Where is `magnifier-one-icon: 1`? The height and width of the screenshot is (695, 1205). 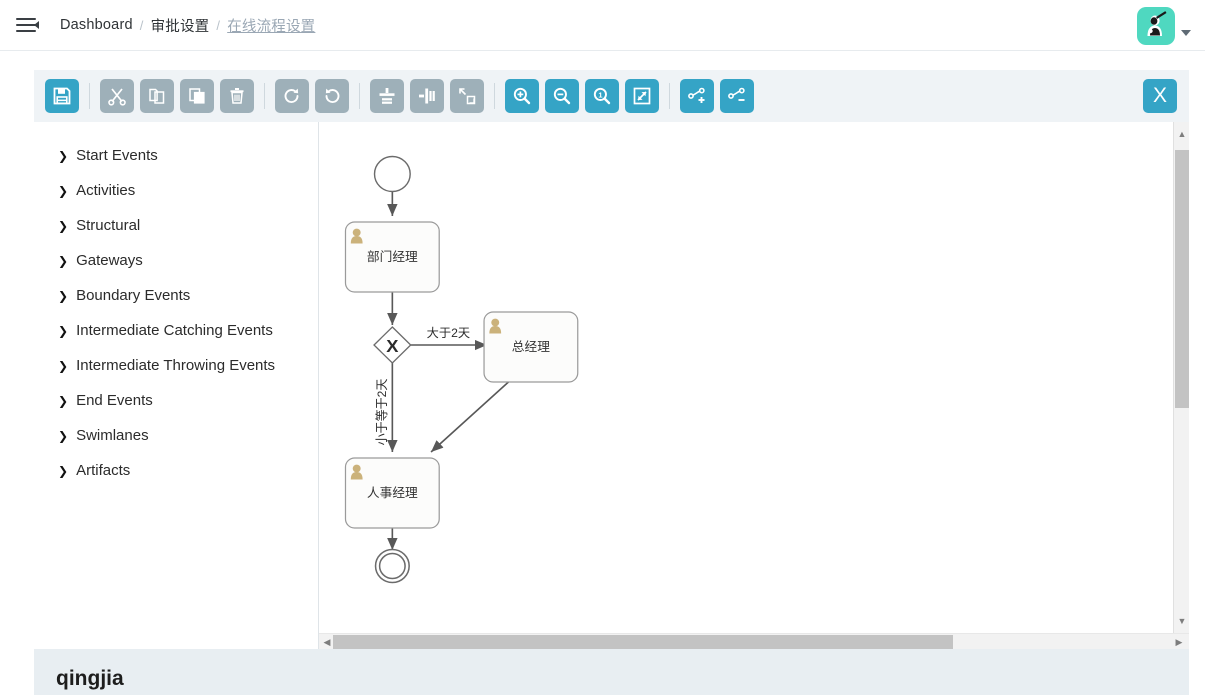
magnifier-one-icon: 1 is located at coordinates (602, 96).